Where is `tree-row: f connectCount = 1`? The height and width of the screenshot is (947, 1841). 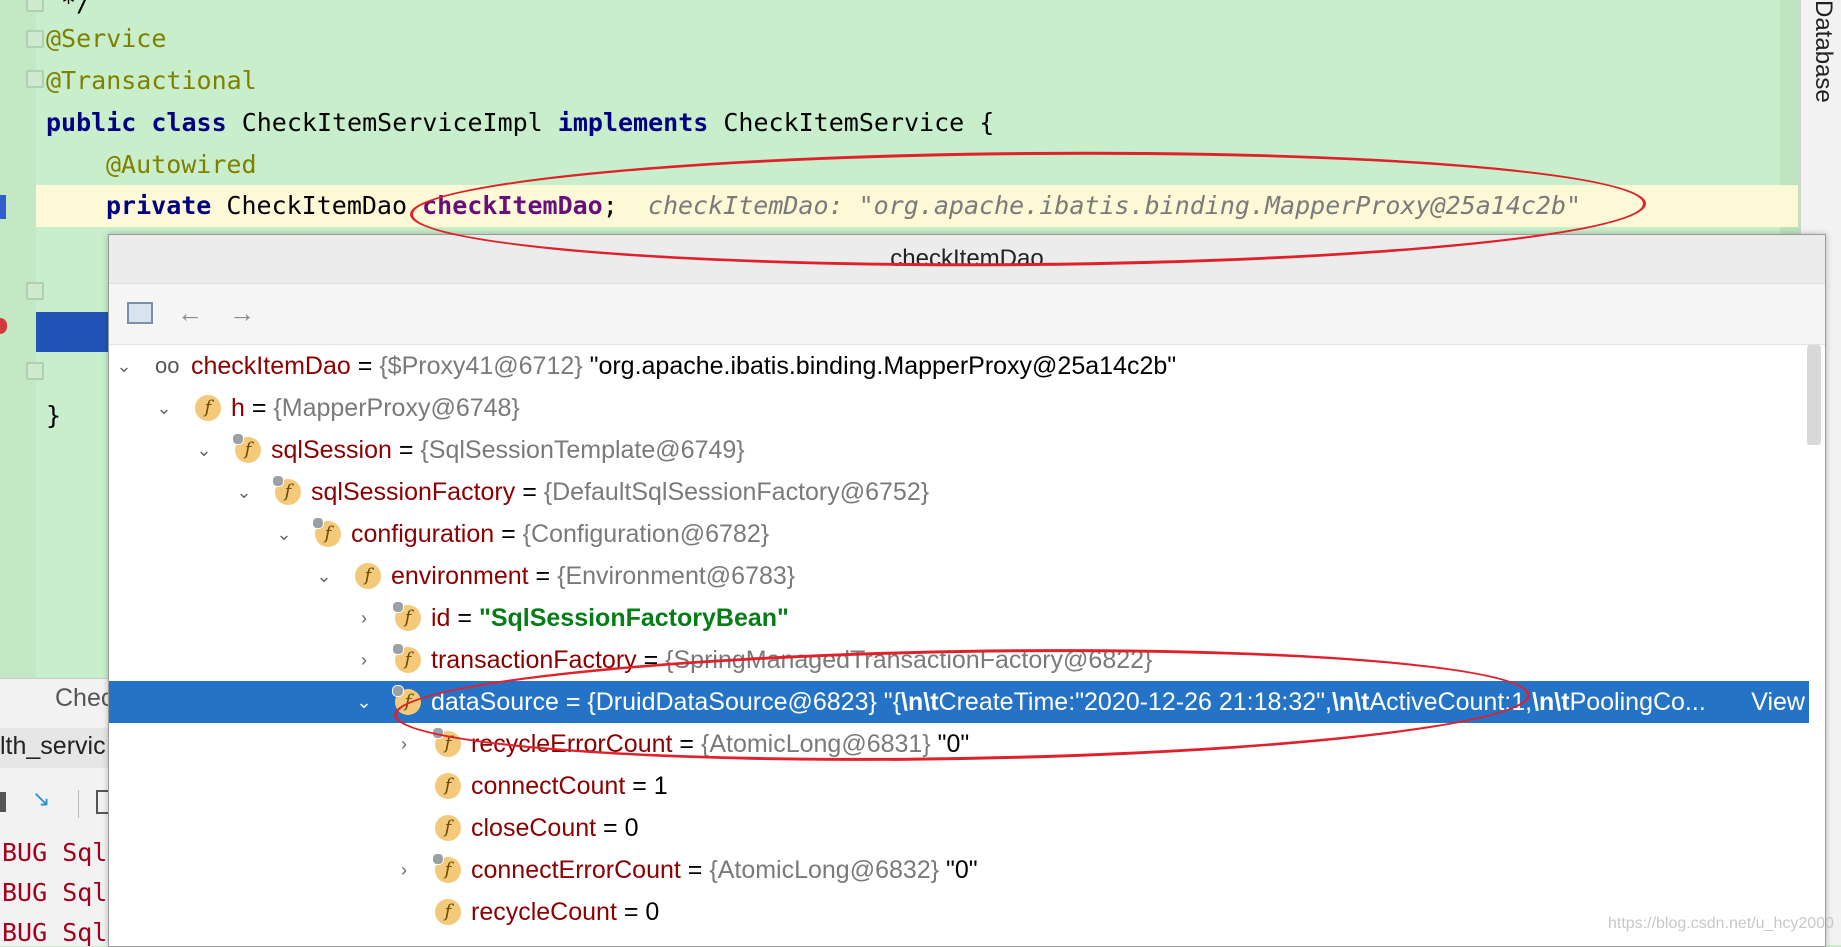 tree-row: f connectCount = 1 is located at coordinates (959, 786).